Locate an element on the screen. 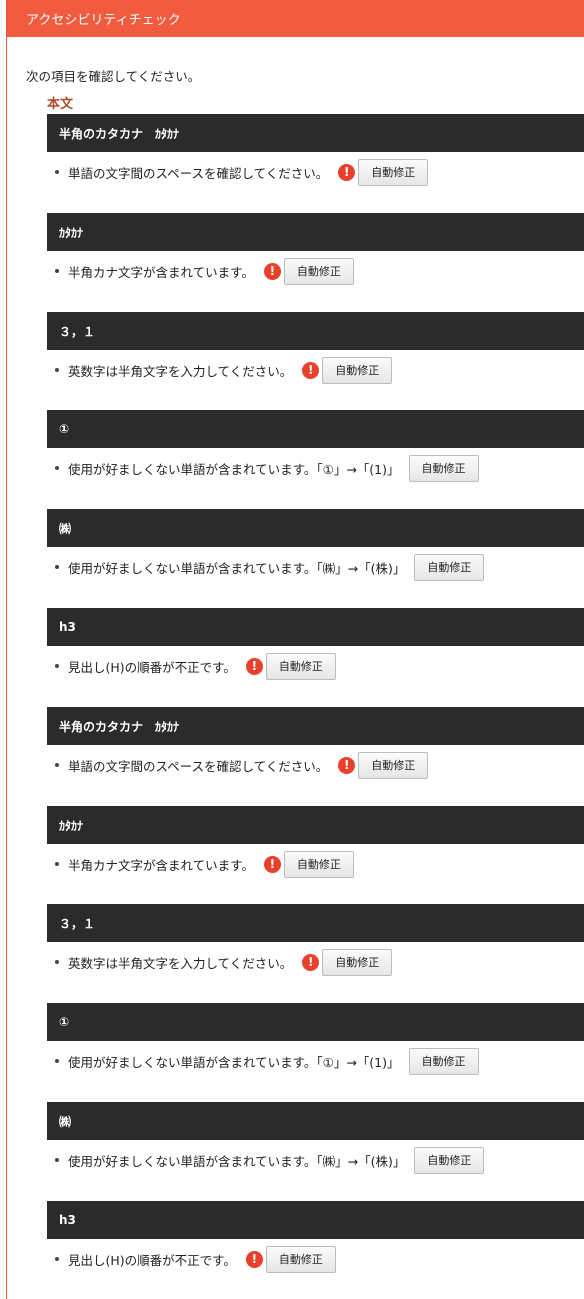 Image resolution: width=584 pixels, height=1299 pixels. section-title: 本文 is located at coordinates (60, 104).